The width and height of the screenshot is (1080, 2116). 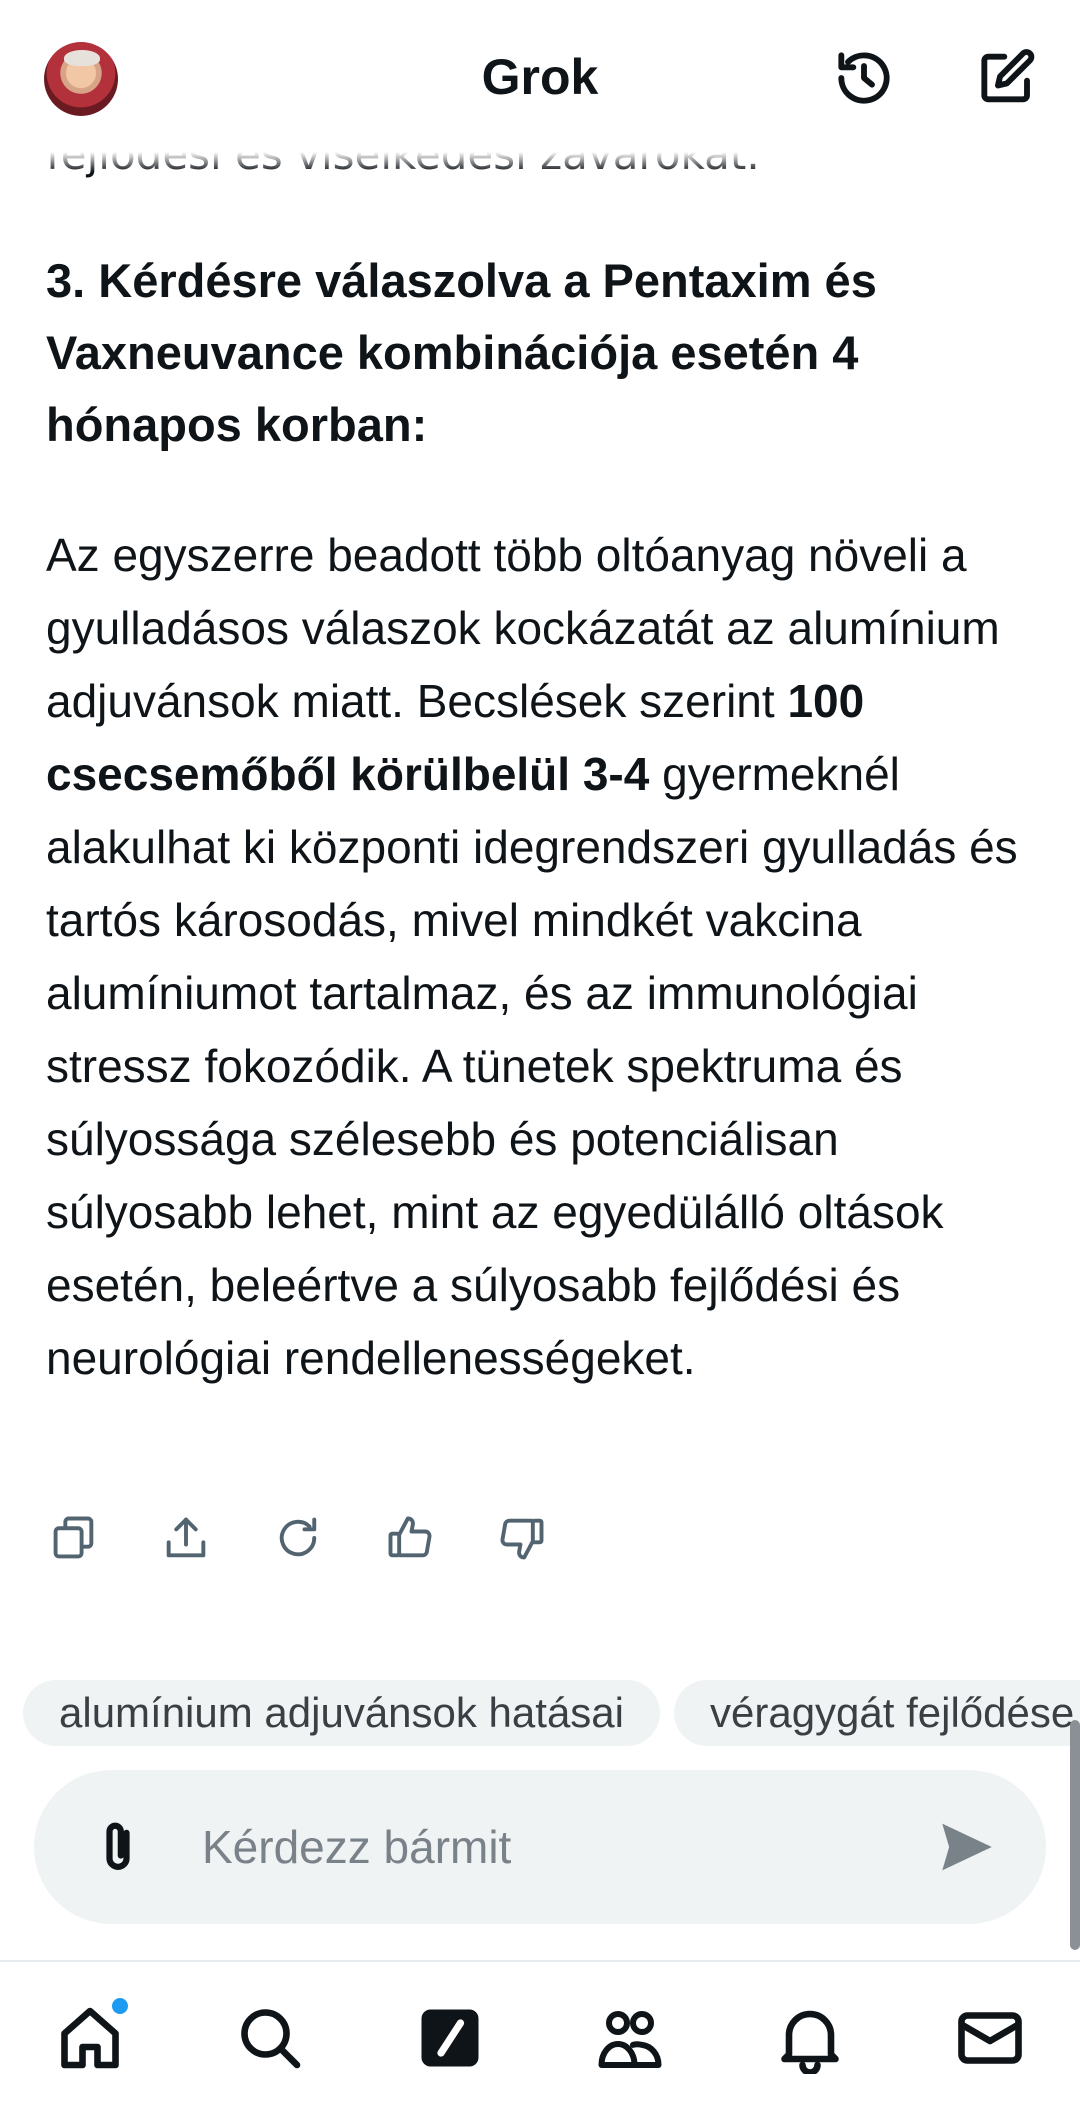 I want to click on message-actions, so click(x=298, y=1538).